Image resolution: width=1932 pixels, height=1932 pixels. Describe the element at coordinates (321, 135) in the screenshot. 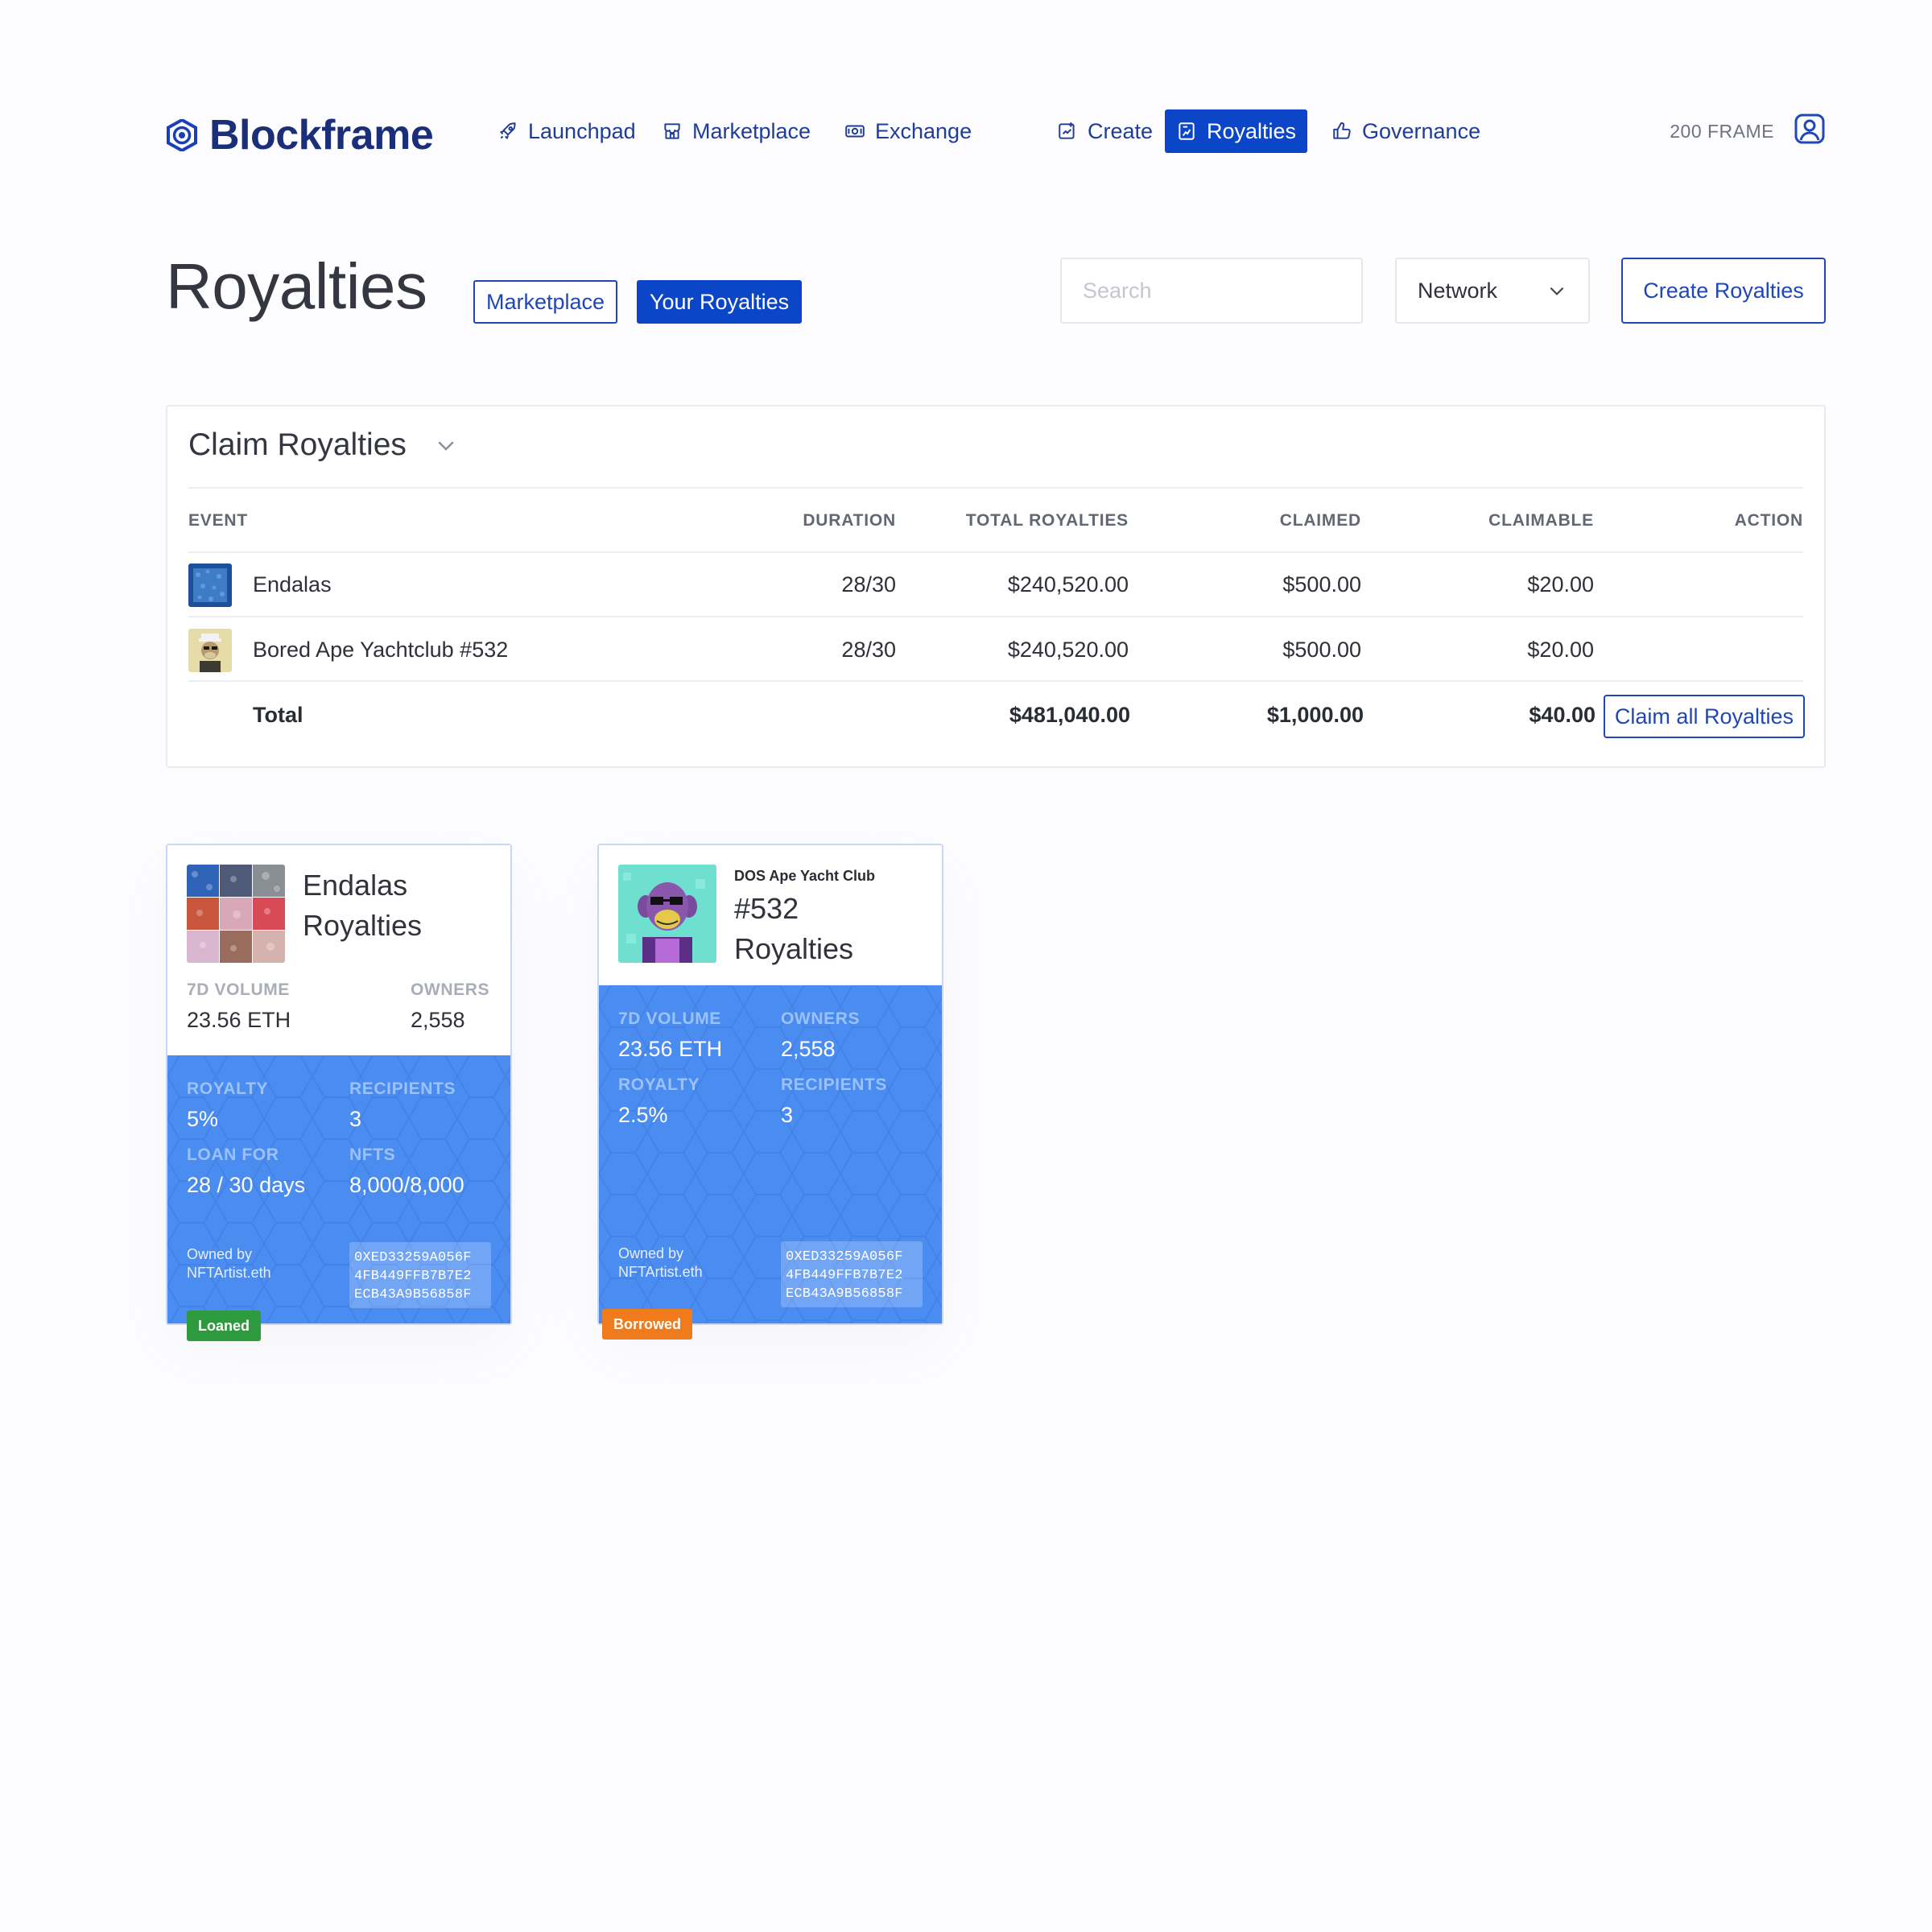

I see `brand-name: Blockframe` at that location.